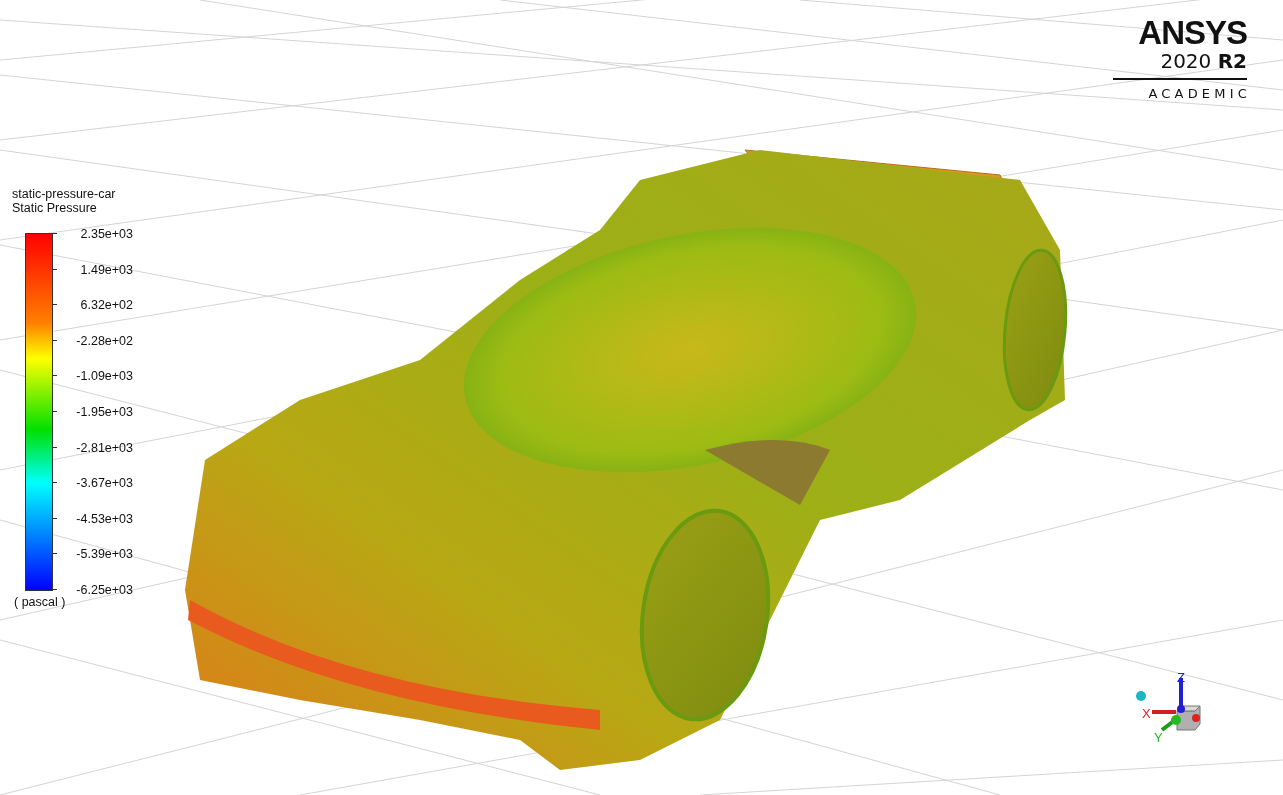 This screenshot has width=1283, height=795. What do you see at coordinates (55, 208) in the screenshot?
I see `legend-quantity: Static Pressure` at bounding box center [55, 208].